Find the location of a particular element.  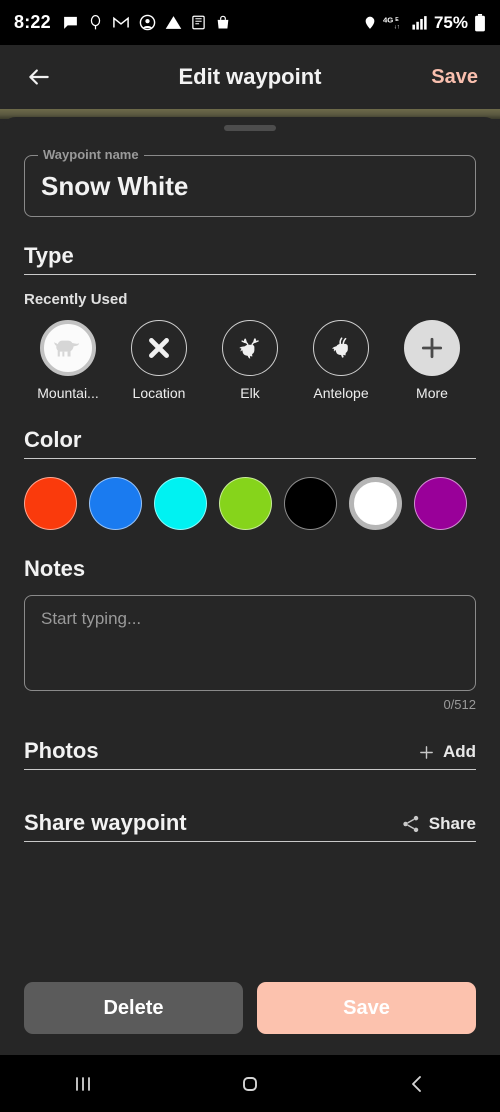

type-item-more: More is located at coordinates (432, 360).